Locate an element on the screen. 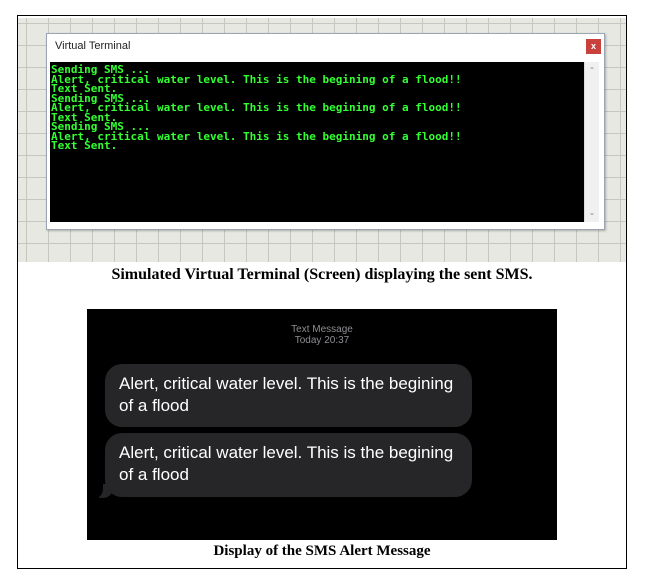  vertical-scrollbar: ⌃ ⌄ is located at coordinates (591, 142).